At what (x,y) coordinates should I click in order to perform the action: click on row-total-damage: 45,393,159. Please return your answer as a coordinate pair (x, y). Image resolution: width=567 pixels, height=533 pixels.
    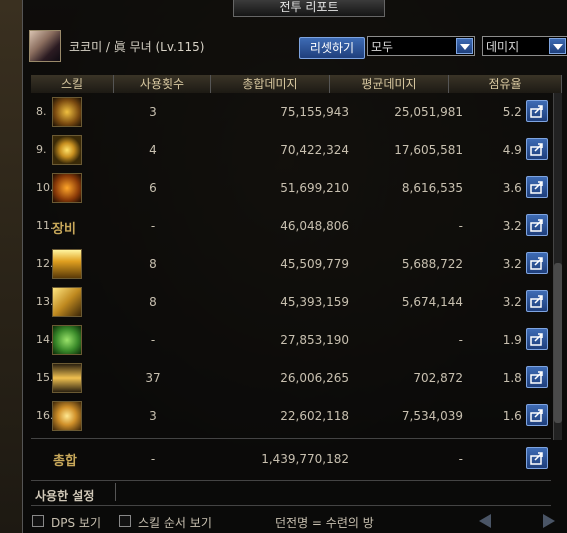
    Looking at the image, I should click on (314, 302).